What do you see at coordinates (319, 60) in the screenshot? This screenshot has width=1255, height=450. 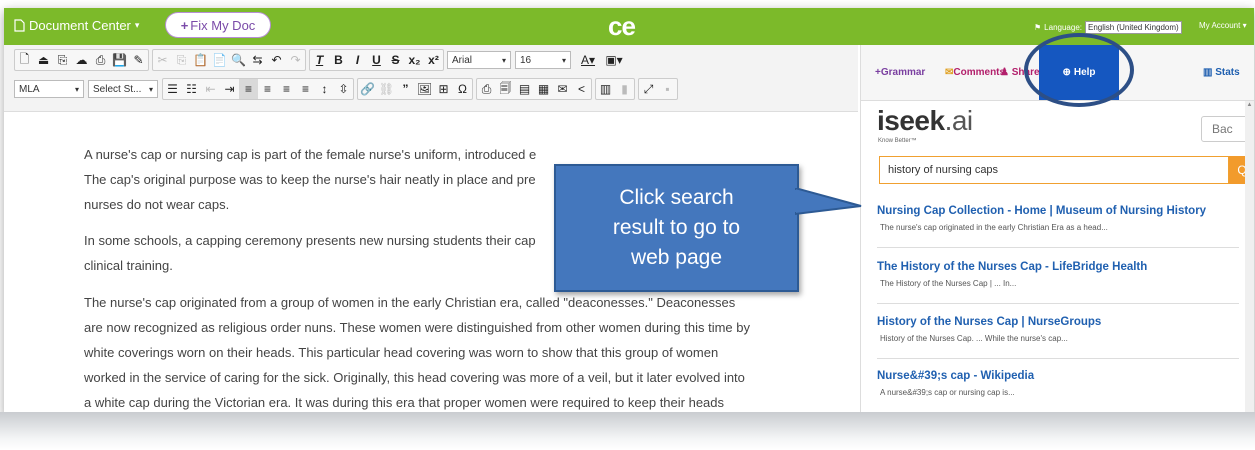 I see `clear-format-icon: T` at bounding box center [319, 60].